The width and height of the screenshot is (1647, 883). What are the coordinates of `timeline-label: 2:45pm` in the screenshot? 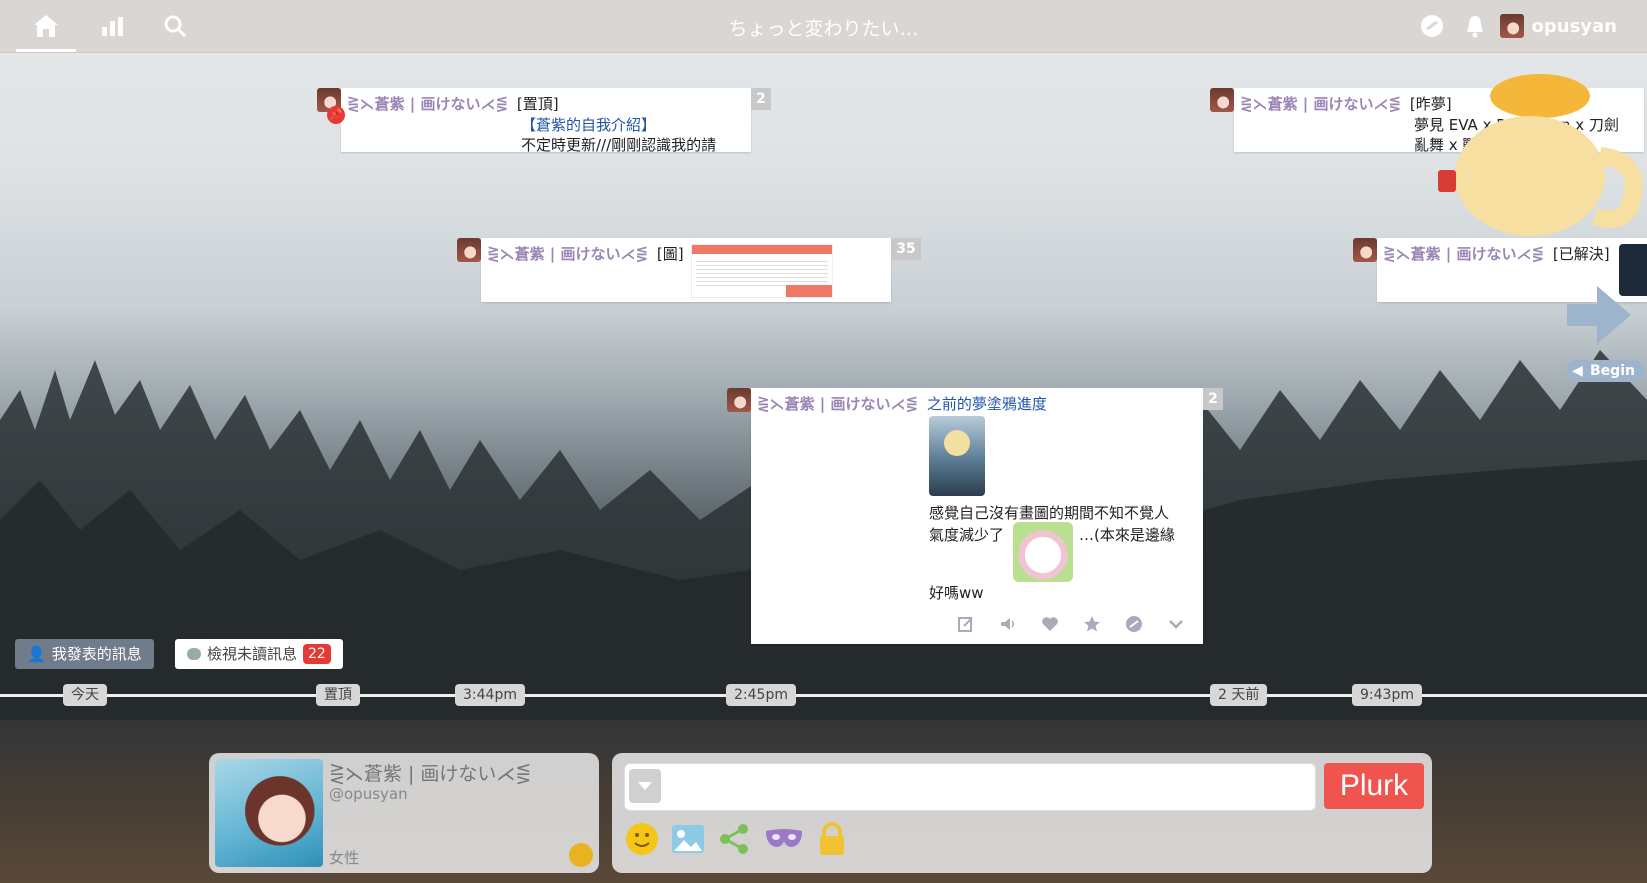 It's located at (761, 695).